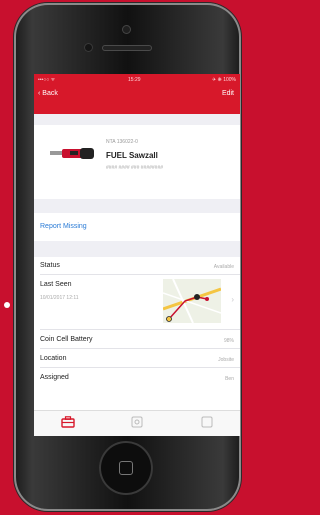  I want to click on status-label: Status, so click(50, 265).